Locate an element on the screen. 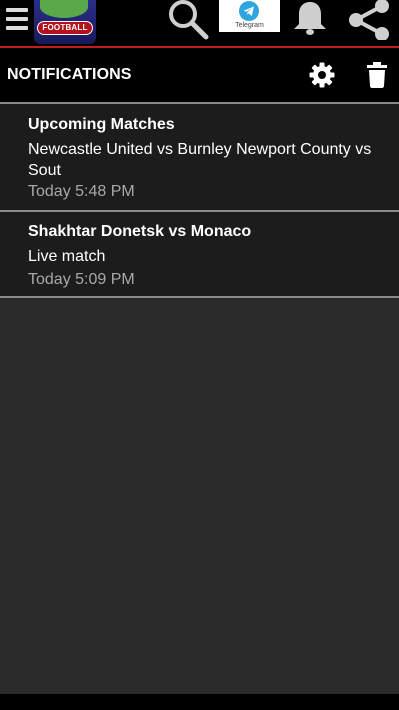 The width and height of the screenshot is (399, 710). divider is located at coordinates (199, 297).